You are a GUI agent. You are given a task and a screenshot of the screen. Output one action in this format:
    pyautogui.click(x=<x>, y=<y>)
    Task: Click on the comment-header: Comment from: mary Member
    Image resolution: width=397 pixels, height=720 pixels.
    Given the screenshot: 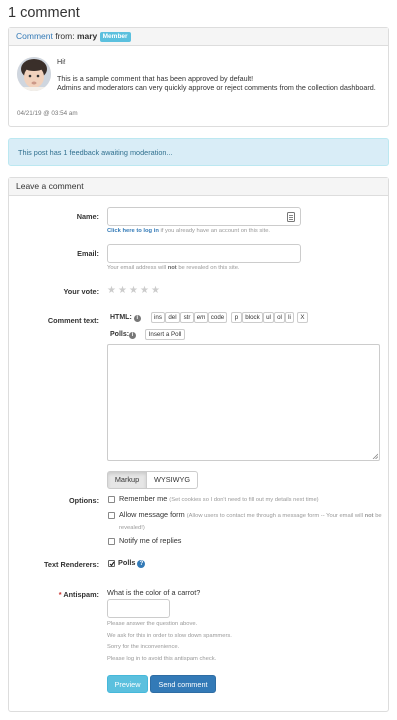 What is the action you would take?
    pyautogui.click(x=198, y=37)
    